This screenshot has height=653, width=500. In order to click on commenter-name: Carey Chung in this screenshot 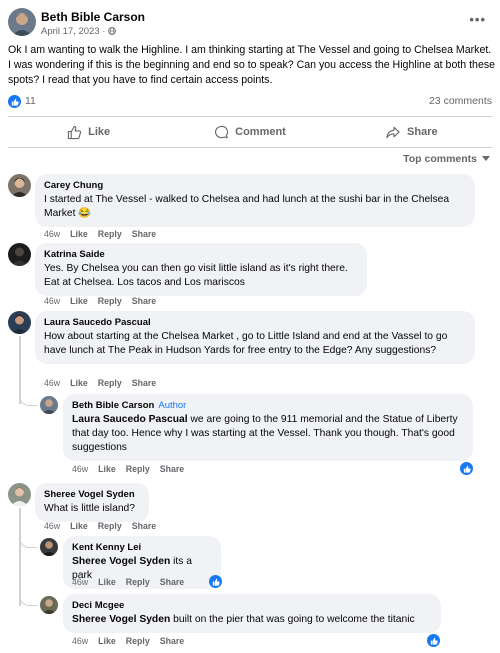, I will do `click(255, 186)`.